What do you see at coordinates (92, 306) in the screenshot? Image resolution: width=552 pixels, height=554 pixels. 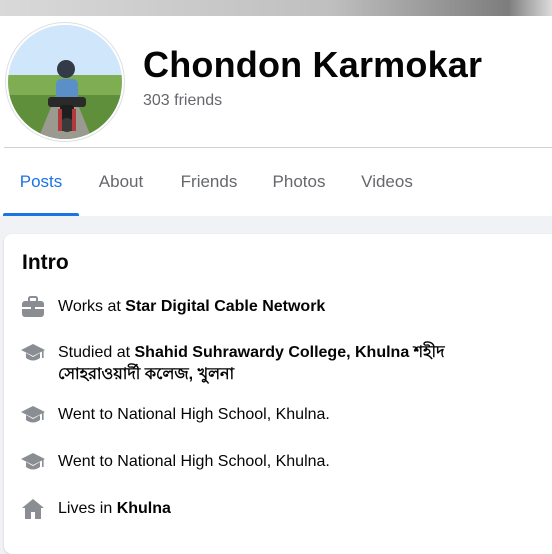 I see `intro-item-prefix: Works at` at bounding box center [92, 306].